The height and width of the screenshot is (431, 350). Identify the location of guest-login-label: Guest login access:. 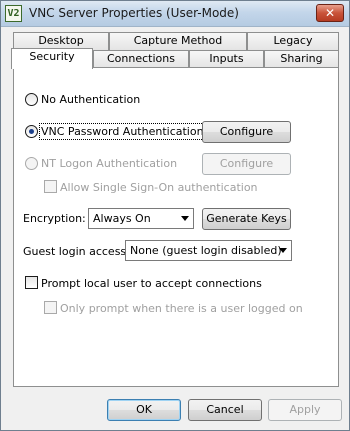
(76, 251).